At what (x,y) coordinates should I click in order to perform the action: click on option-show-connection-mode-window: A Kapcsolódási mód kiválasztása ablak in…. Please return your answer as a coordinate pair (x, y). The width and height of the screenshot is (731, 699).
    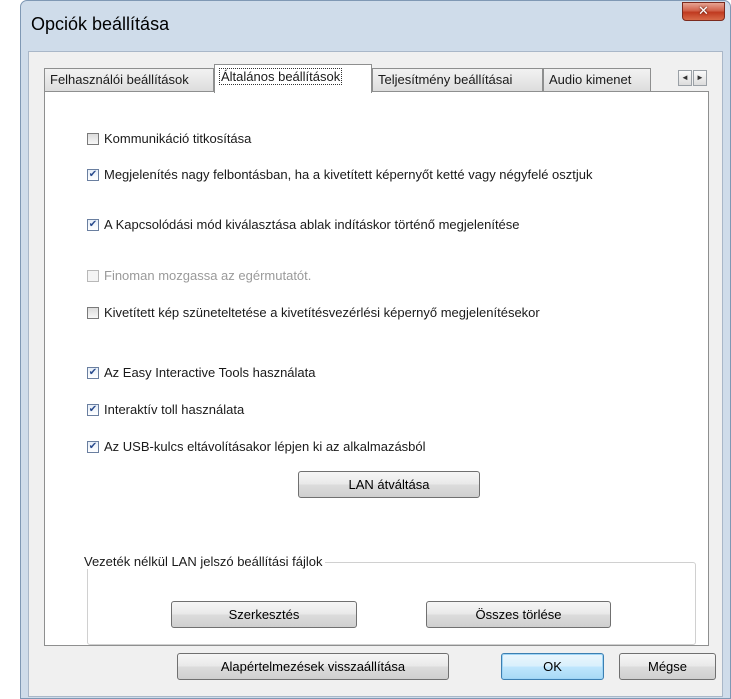
    Looking at the image, I should click on (303, 224).